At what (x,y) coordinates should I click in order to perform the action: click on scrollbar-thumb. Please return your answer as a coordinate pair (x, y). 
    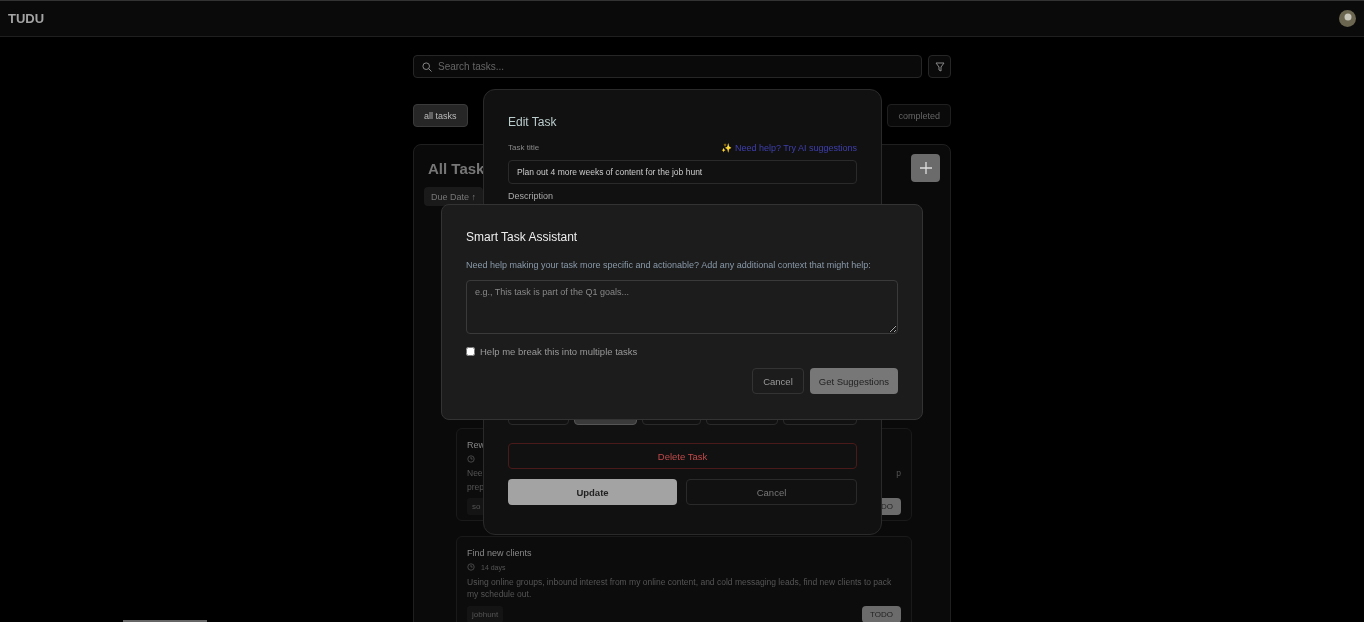
    Looking at the image, I should click on (165, 621).